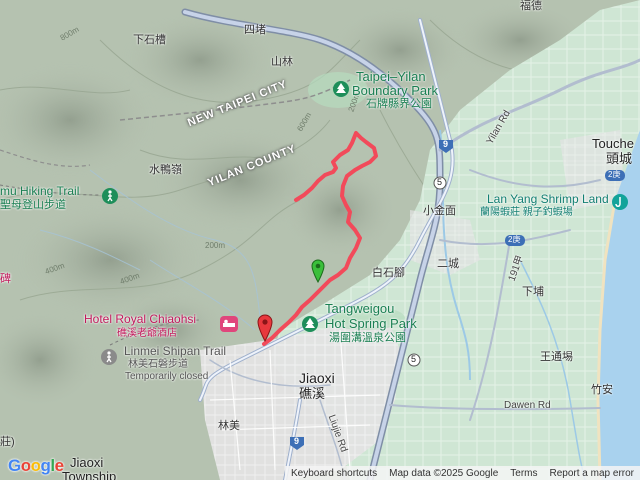  I want to click on poi-hiking-trail: mu Hiking Trail, so click(39, 191).